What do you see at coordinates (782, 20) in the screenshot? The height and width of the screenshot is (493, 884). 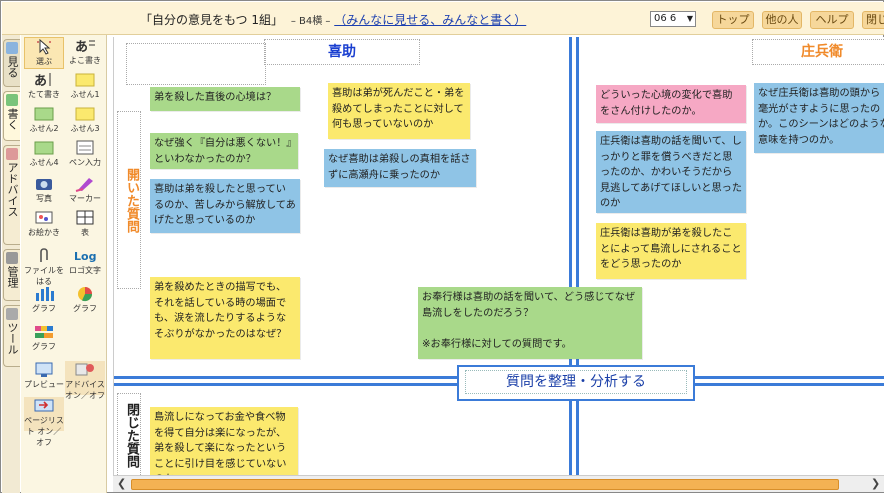 I see `others-button: 他の人` at bounding box center [782, 20].